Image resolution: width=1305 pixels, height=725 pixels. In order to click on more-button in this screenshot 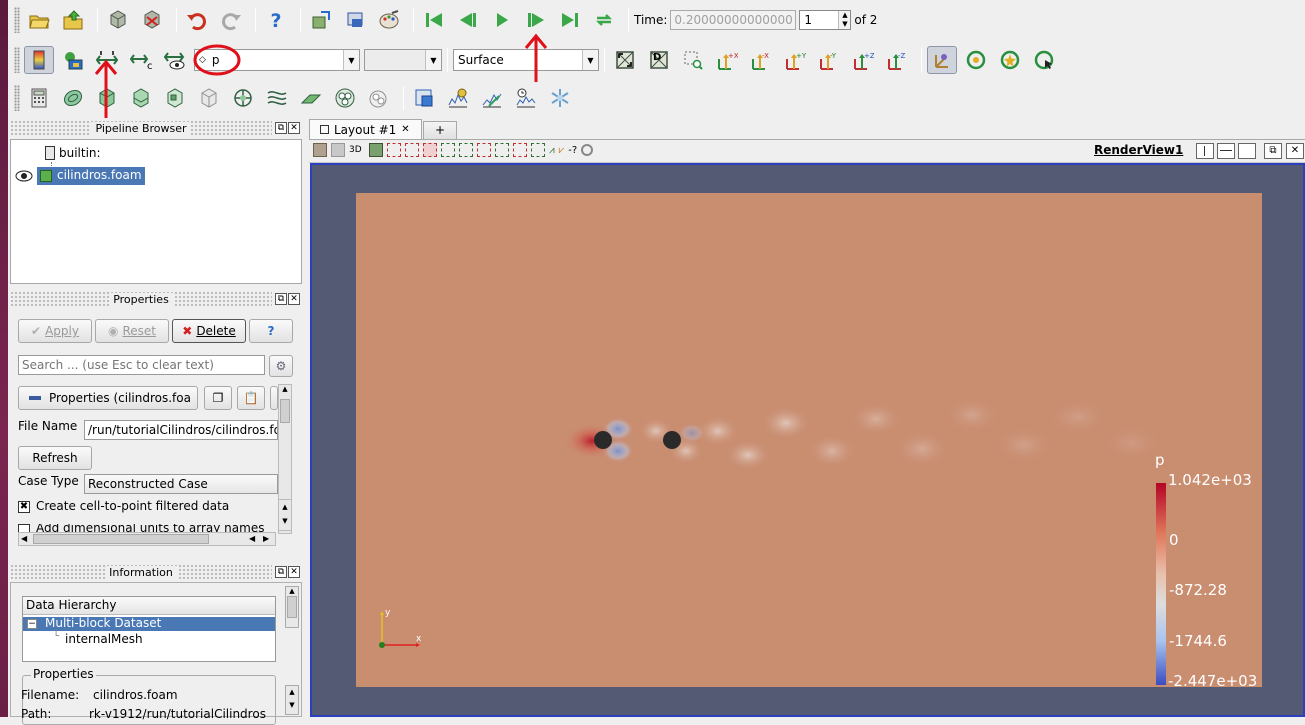, I will do `click(274, 398)`.